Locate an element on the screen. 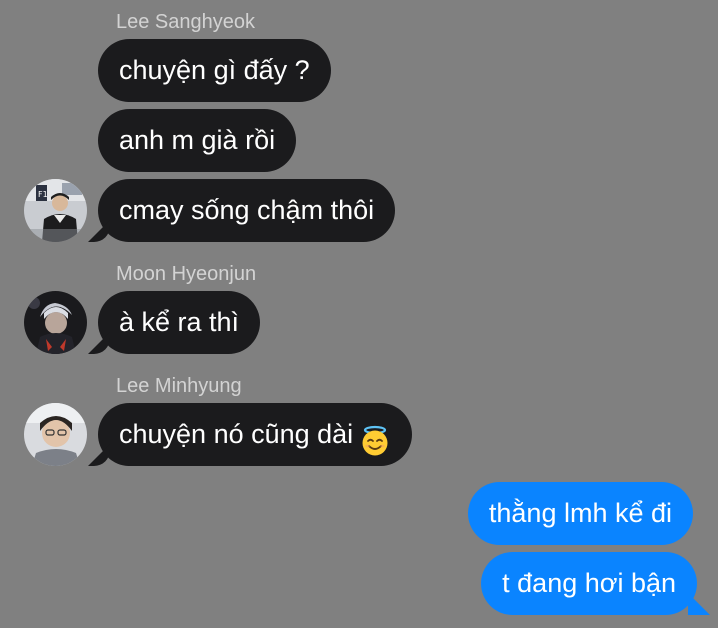 This screenshot has width=718, height=628. avatar: F1 is located at coordinates (55, 210).